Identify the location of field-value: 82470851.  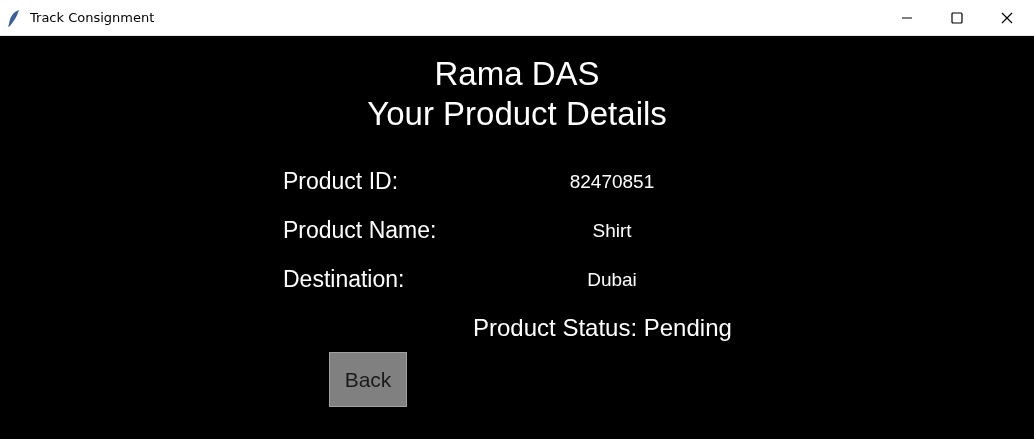
(612, 182).